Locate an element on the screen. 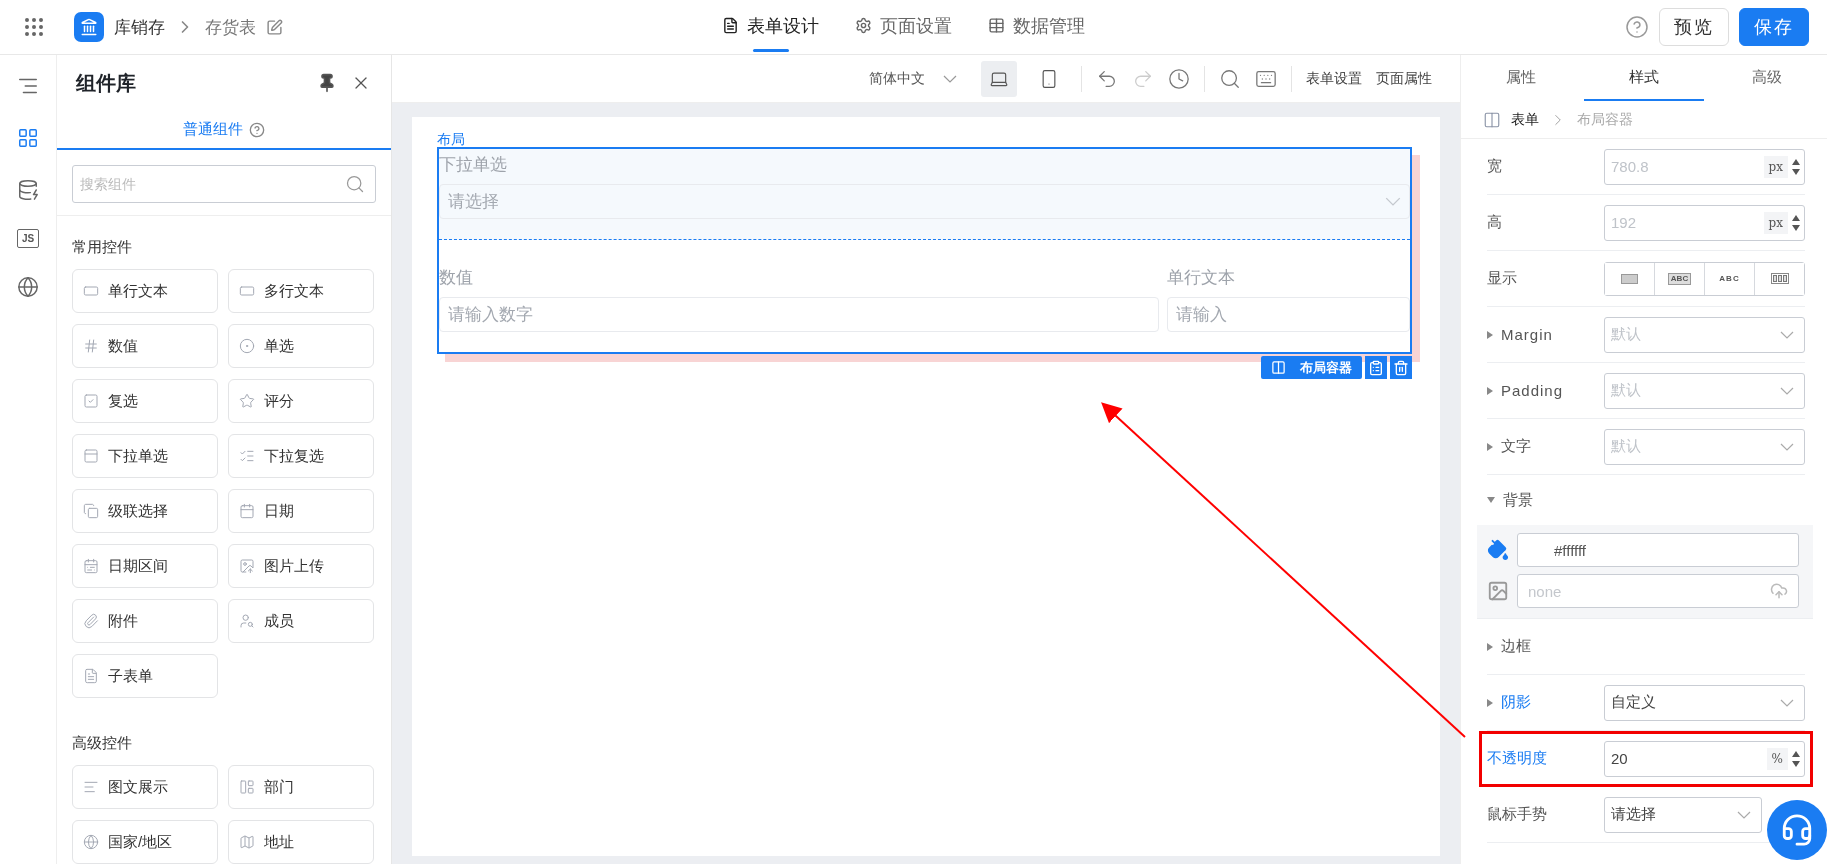 The height and width of the screenshot is (864, 1827). component-item: 下拉复选 is located at coordinates (301, 456).